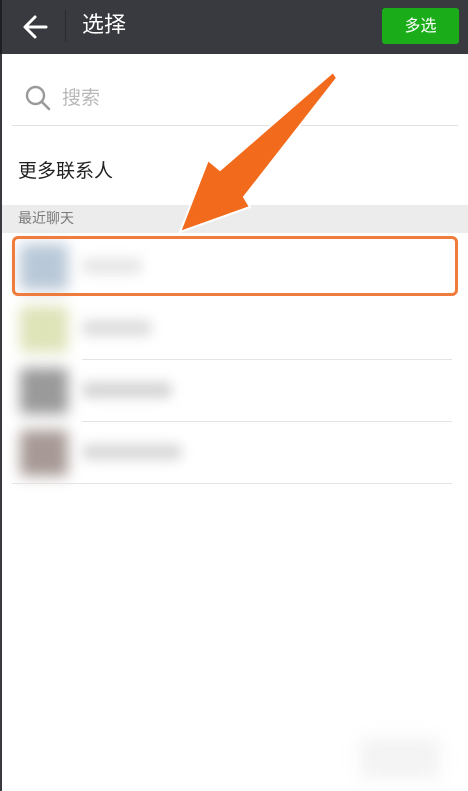 Image resolution: width=468 pixels, height=791 pixels. I want to click on search-input, so click(242, 98).